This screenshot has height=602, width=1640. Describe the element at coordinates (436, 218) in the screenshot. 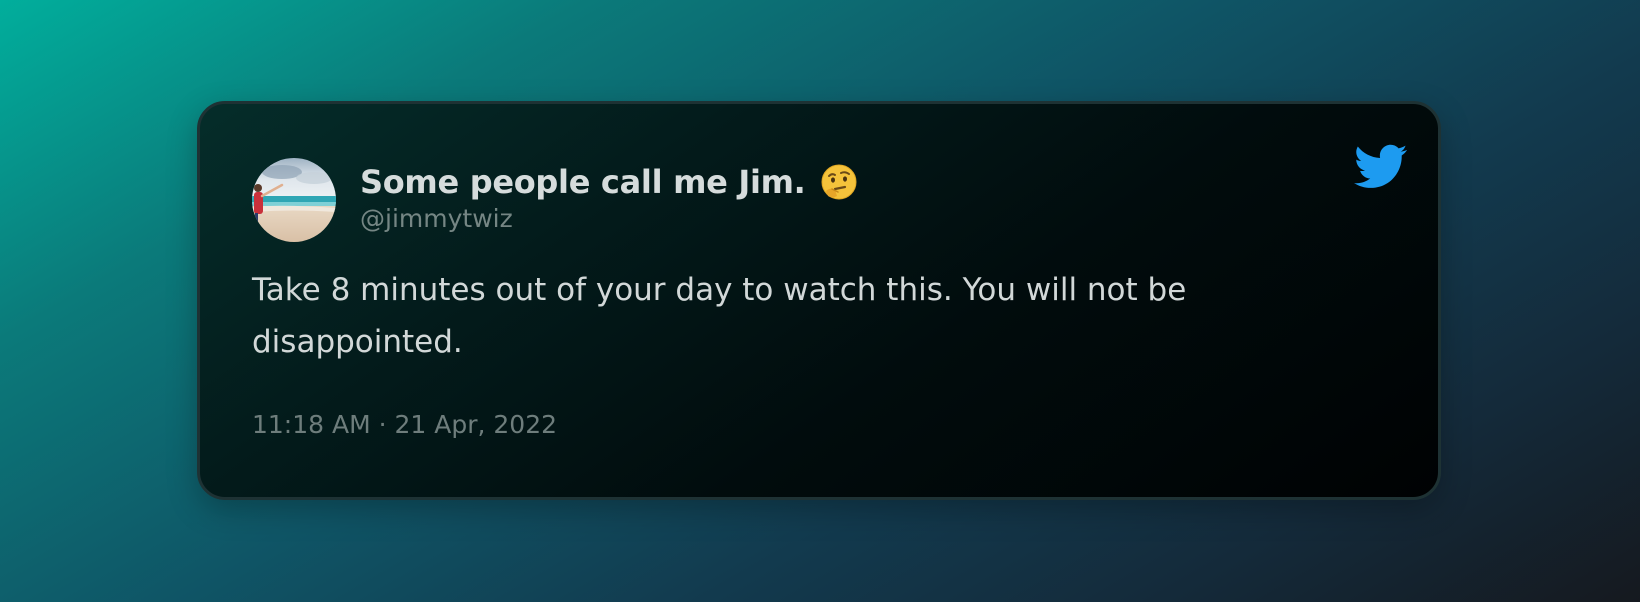

I see `author-handle: @jimmytwiz` at that location.